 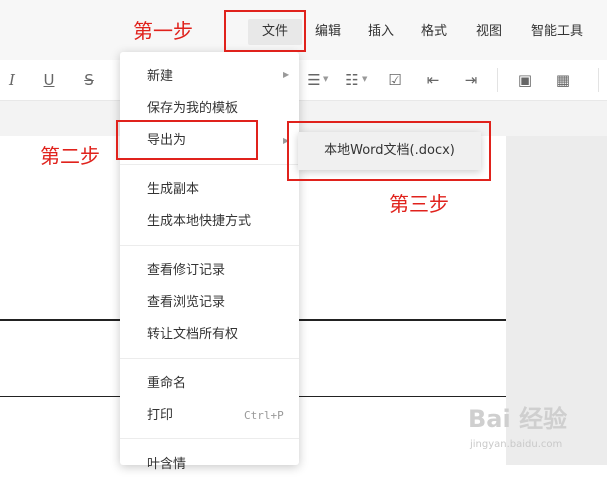 I want to click on menu-item-rename: 重命名, so click(x=166, y=384).